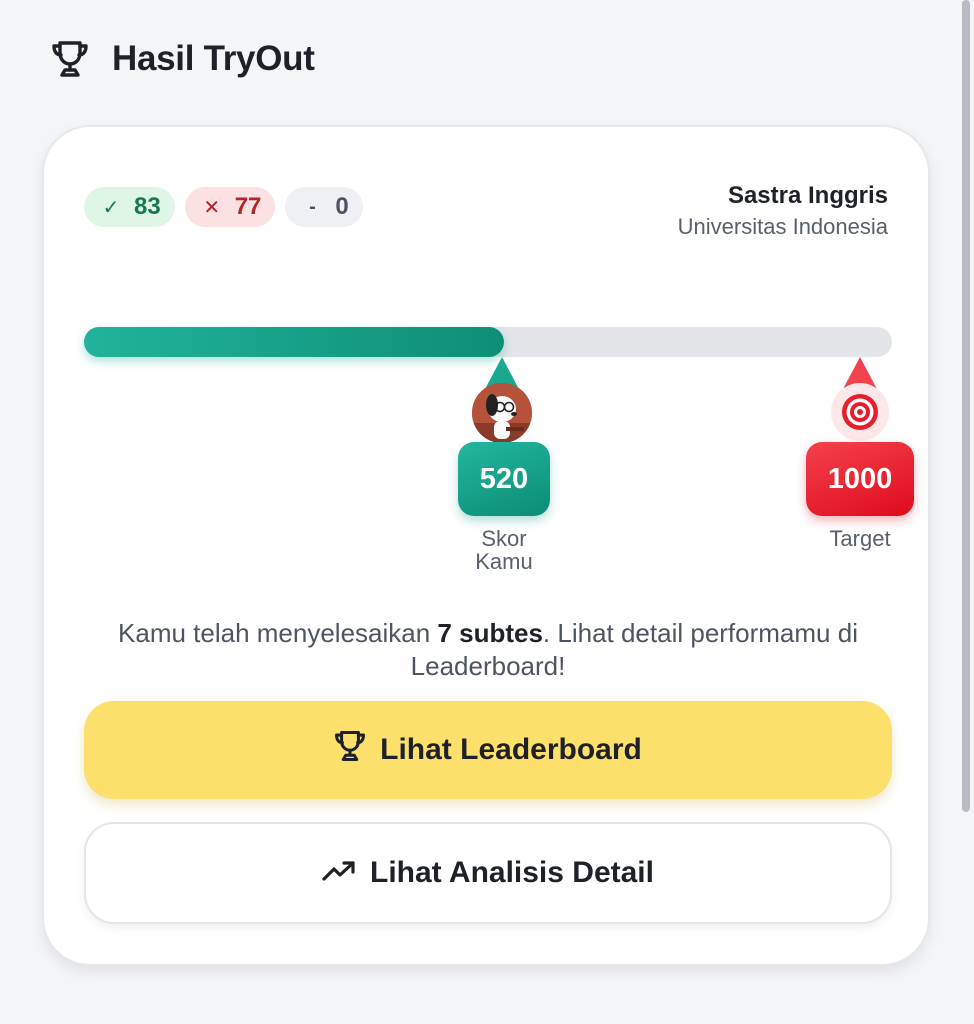 Image resolution: width=974 pixels, height=1024 pixels. What do you see at coordinates (782, 226) in the screenshot?
I see `university-name: Universitas Indonesia` at bounding box center [782, 226].